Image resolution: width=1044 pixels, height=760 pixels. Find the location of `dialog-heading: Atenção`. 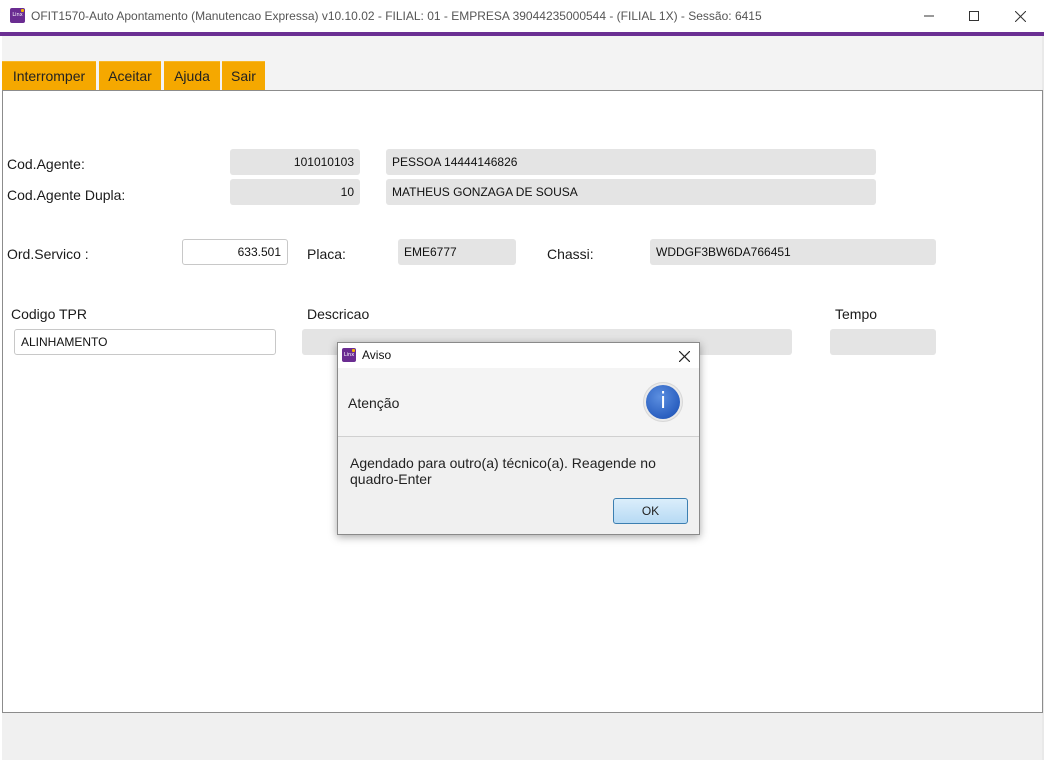

dialog-heading: Atenção is located at coordinates (374, 403).